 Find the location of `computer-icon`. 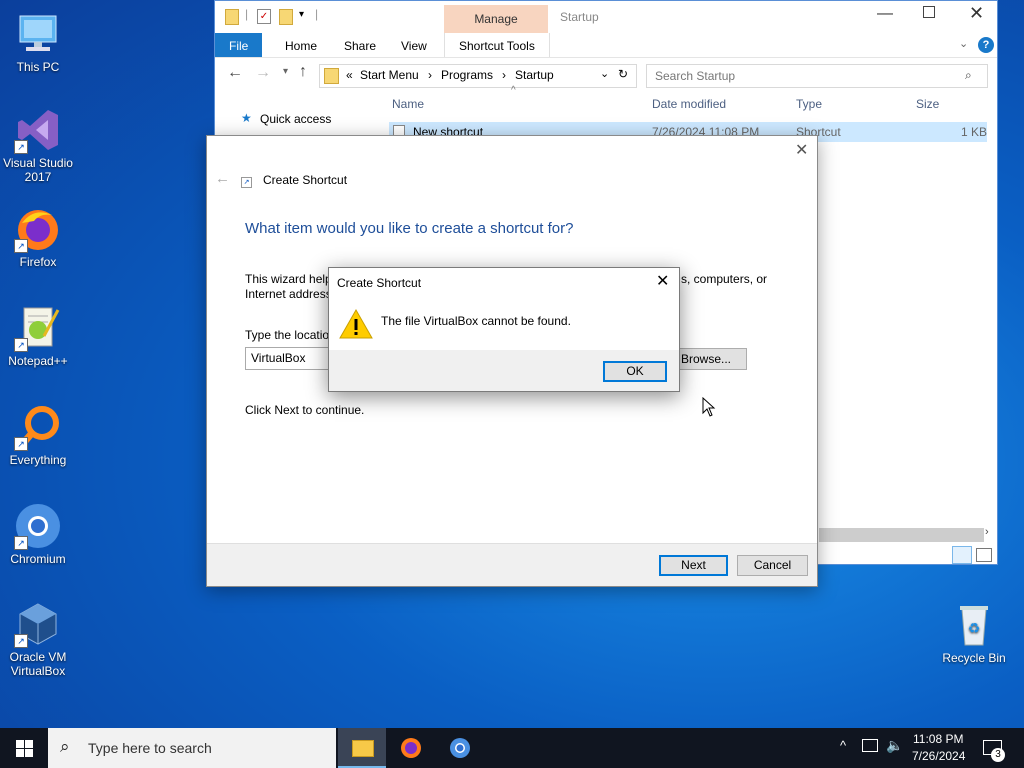

computer-icon is located at coordinates (38, 34).